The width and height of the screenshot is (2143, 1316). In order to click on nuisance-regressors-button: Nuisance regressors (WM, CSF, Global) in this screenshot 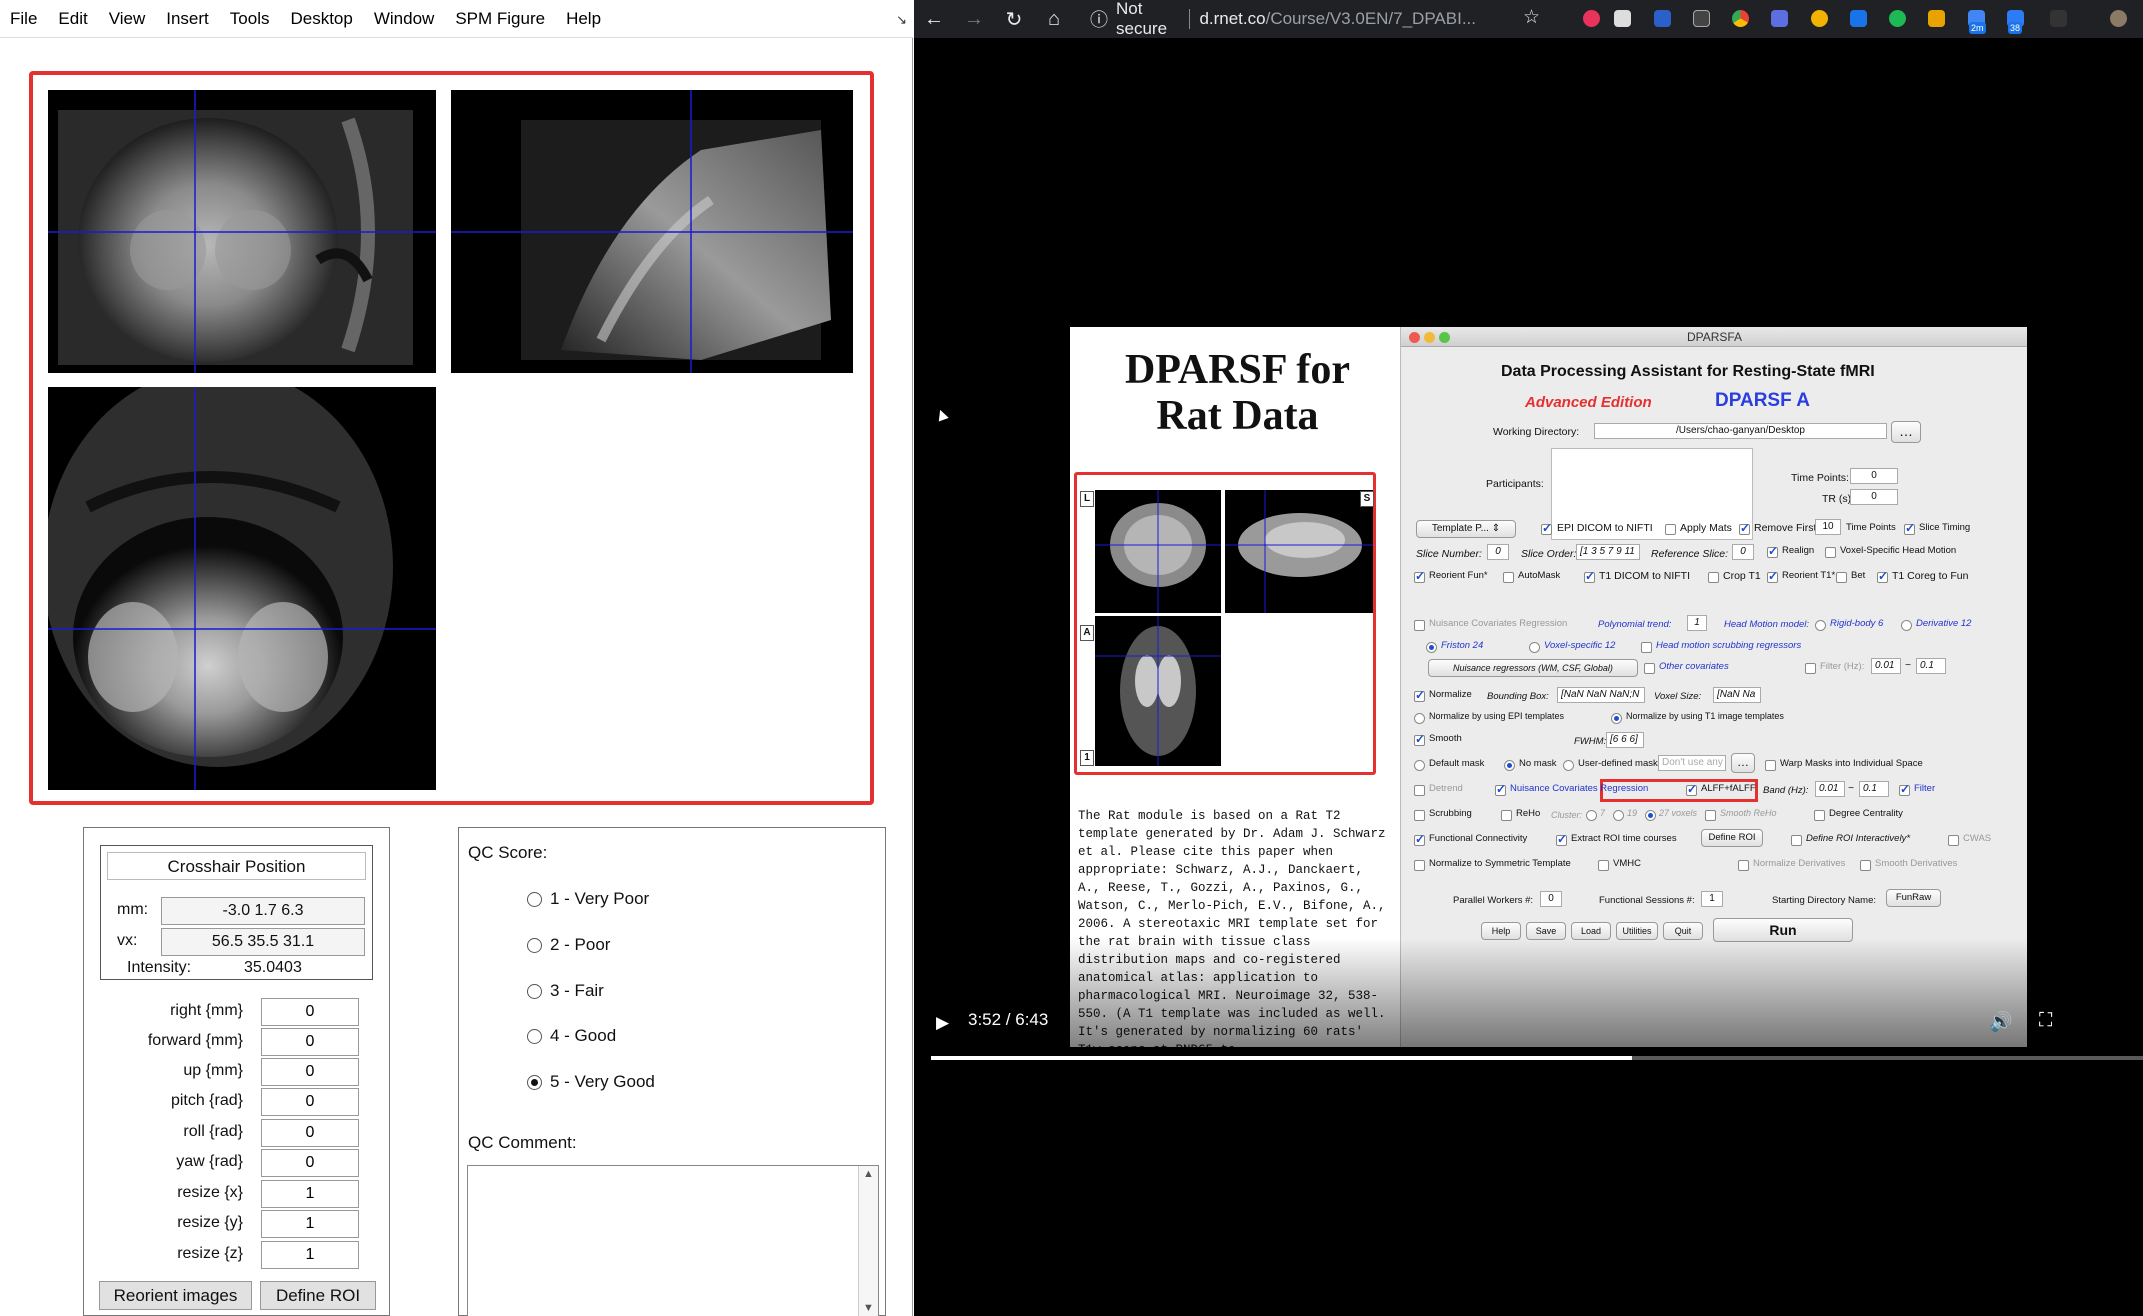, I will do `click(1533, 668)`.